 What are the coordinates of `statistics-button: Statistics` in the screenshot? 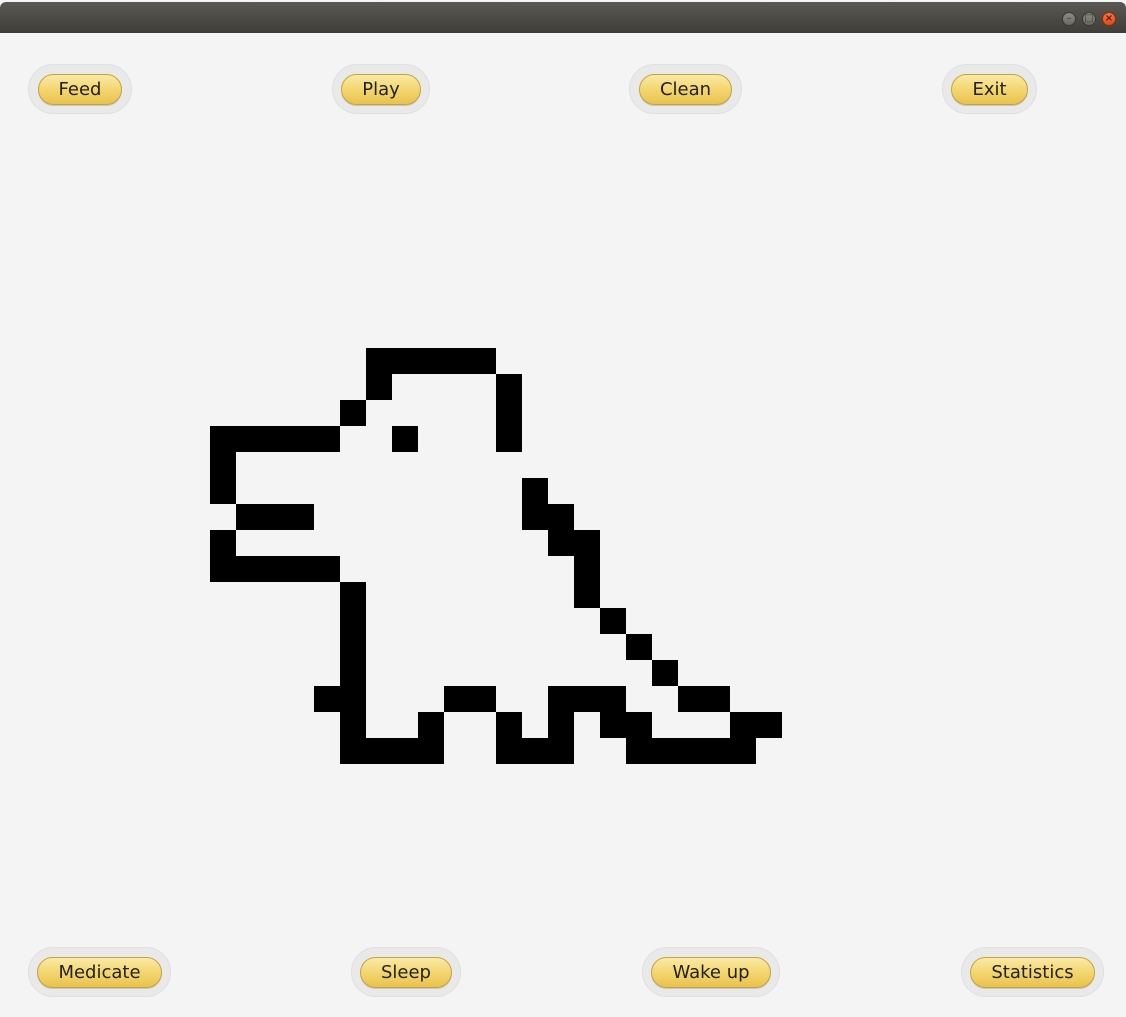 It's located at (1032, 972).